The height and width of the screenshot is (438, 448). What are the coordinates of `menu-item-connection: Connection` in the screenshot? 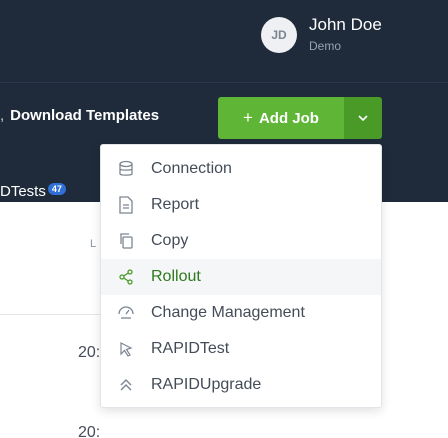 It's located at (241, 169).